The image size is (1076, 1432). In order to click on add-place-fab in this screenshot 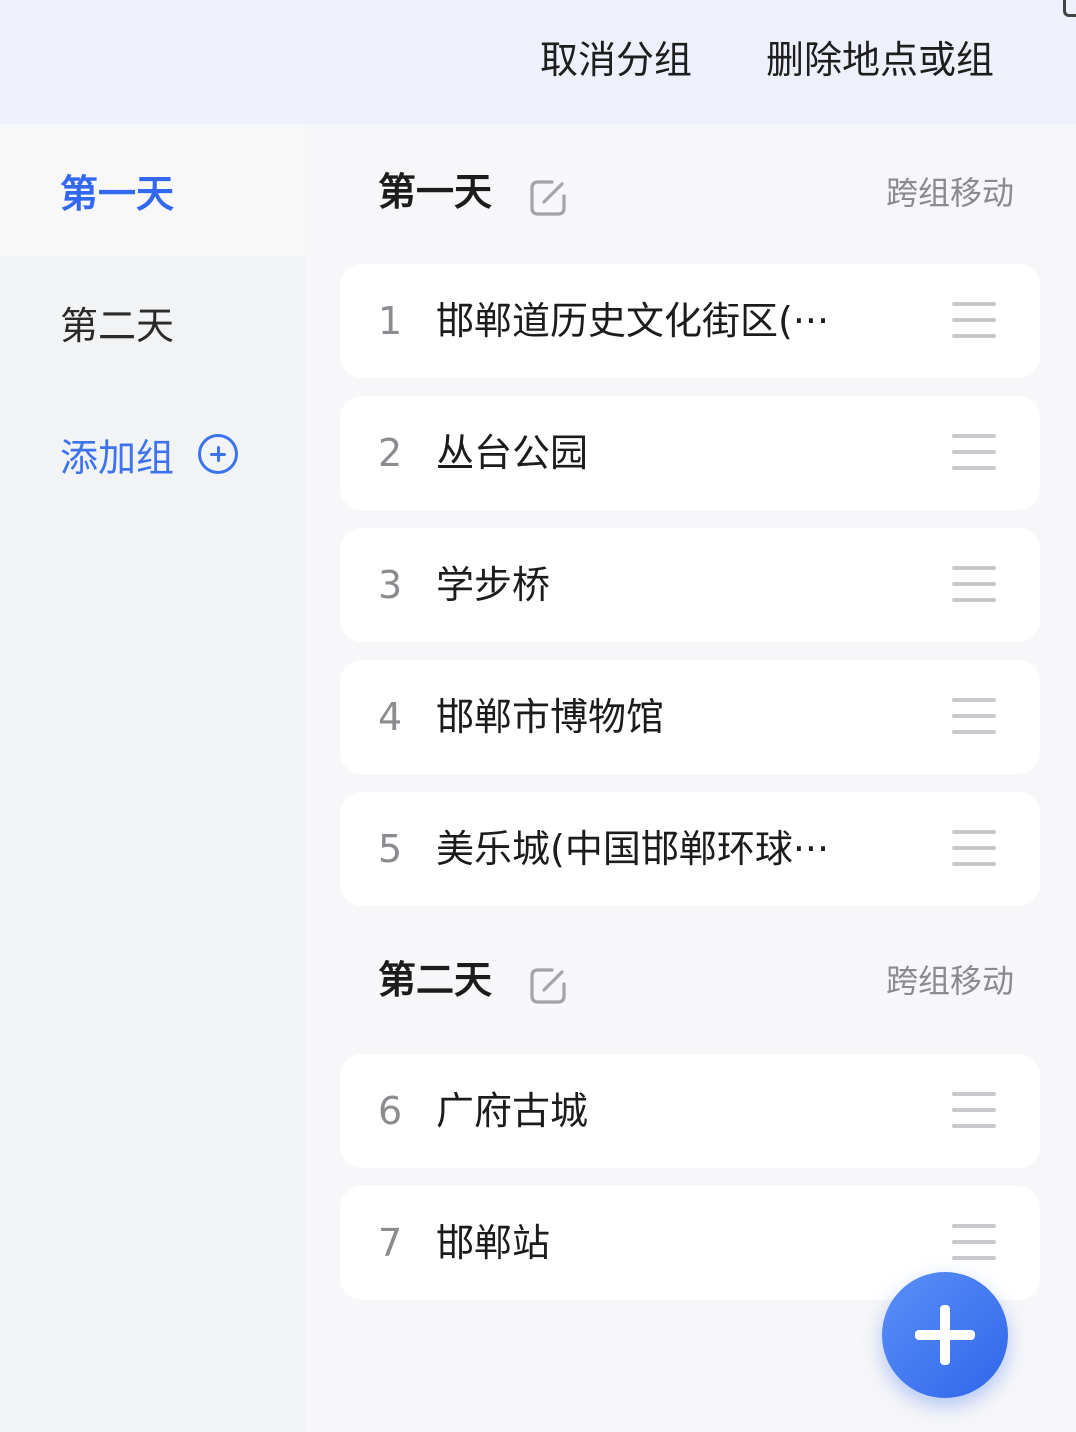, I will do `click(945, 1335)`.